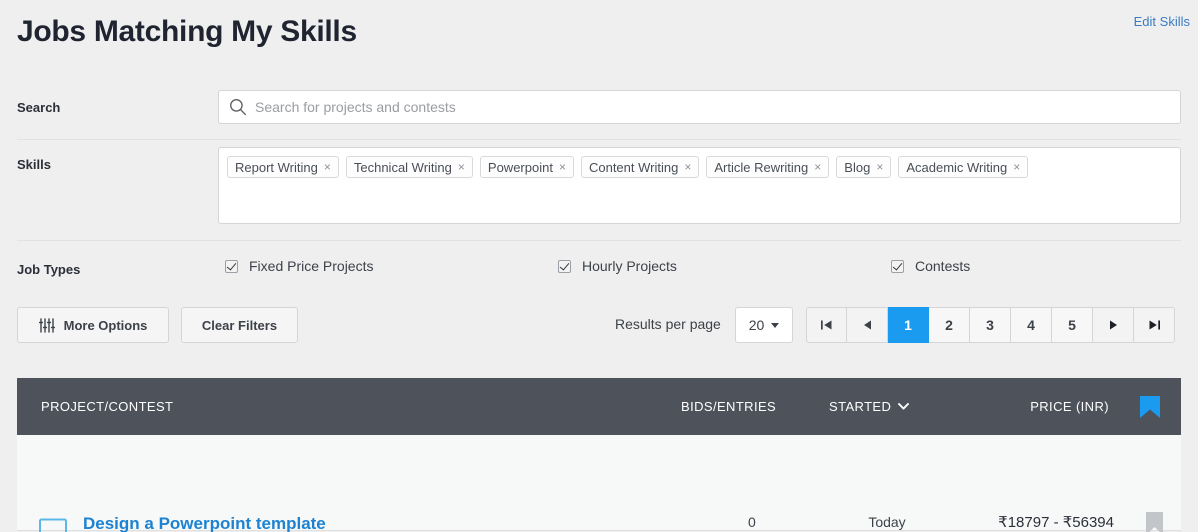 Image resolution: width=1198 pixels, height=532 pixels. Describe the element at coordinates (520, 167) in the screenshot. I see `skill-tag-label: Powerpoint` at that location.